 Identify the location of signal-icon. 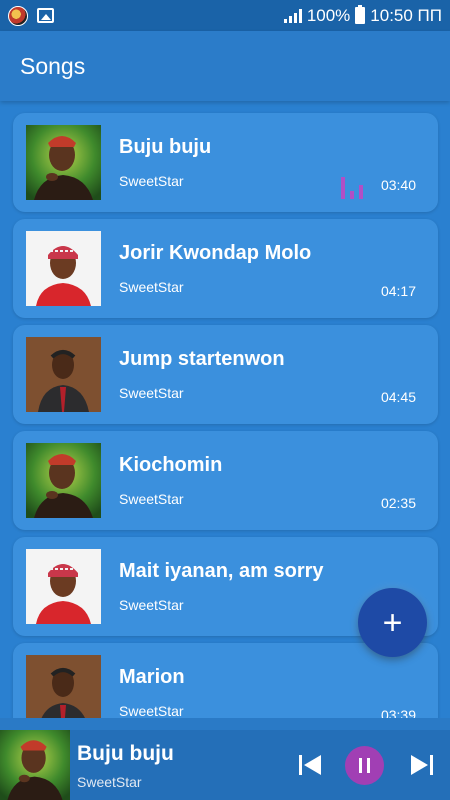
(292, 15).